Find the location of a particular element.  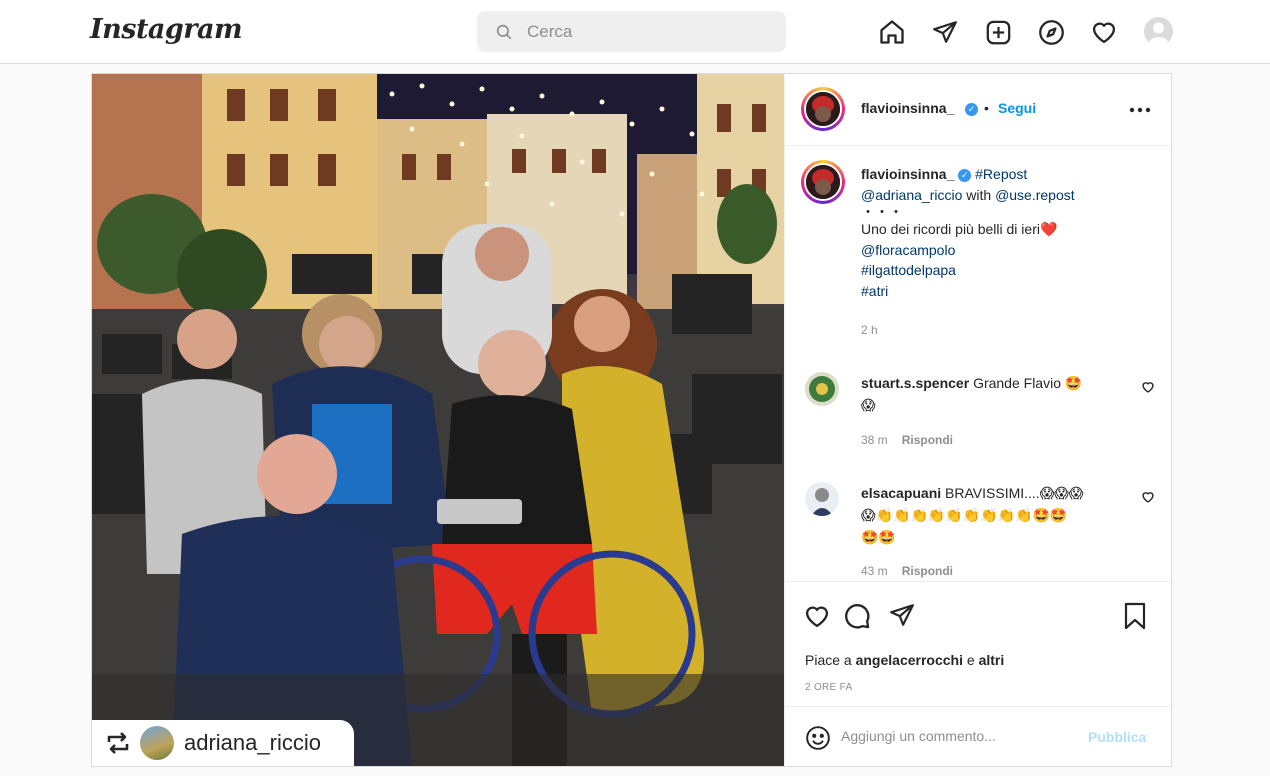

commenter-username: elsacapuani is located at coordinates (901, 493).